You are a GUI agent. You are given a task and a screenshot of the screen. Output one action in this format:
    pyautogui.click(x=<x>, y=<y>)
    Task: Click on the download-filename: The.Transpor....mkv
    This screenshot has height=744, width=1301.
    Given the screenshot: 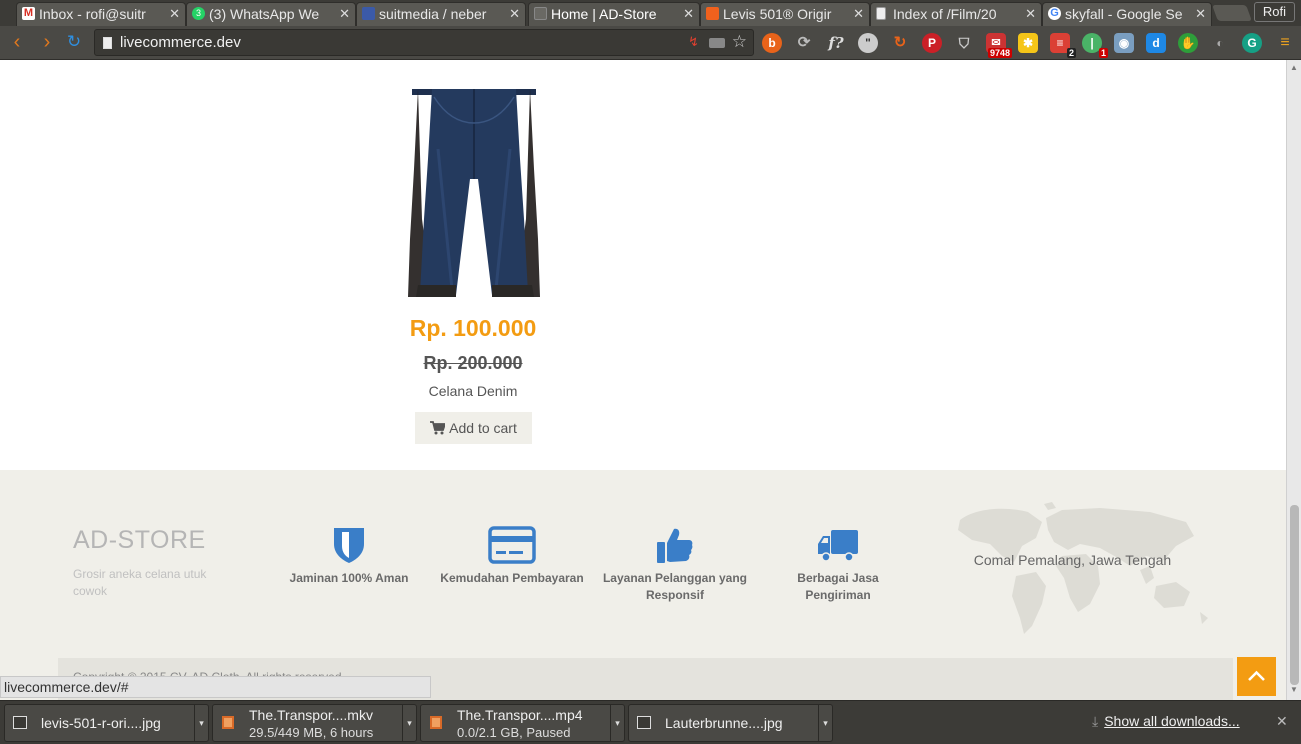 What is the action you would take?
    pyautogui.click(x=311, y=715)
    